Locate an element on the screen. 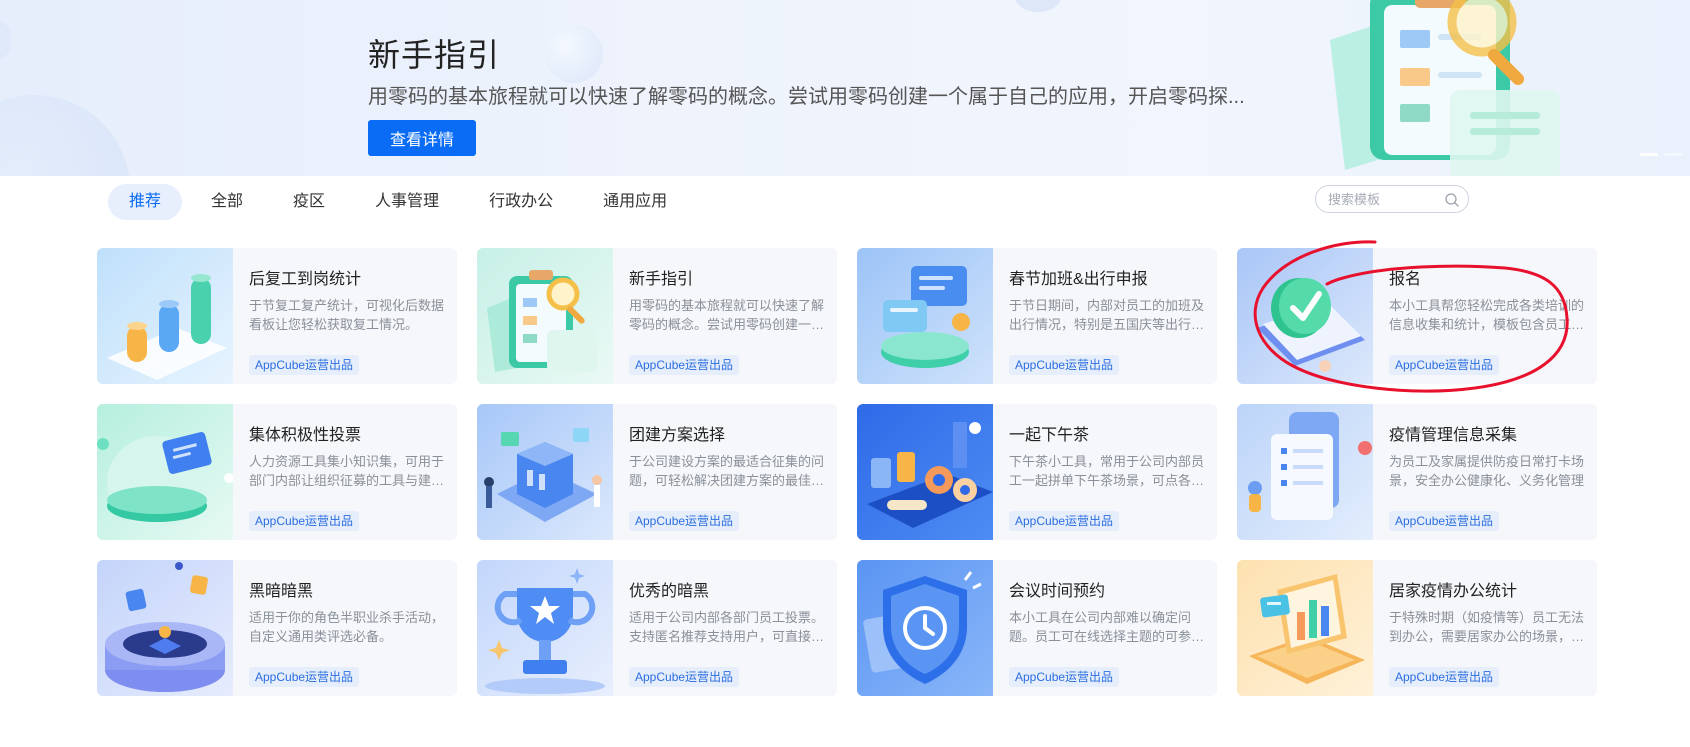 Image resolution: width=1690 pixels, height=747 pixels. card-title: 会议时间预约 is located at coordinates (1057, 591).